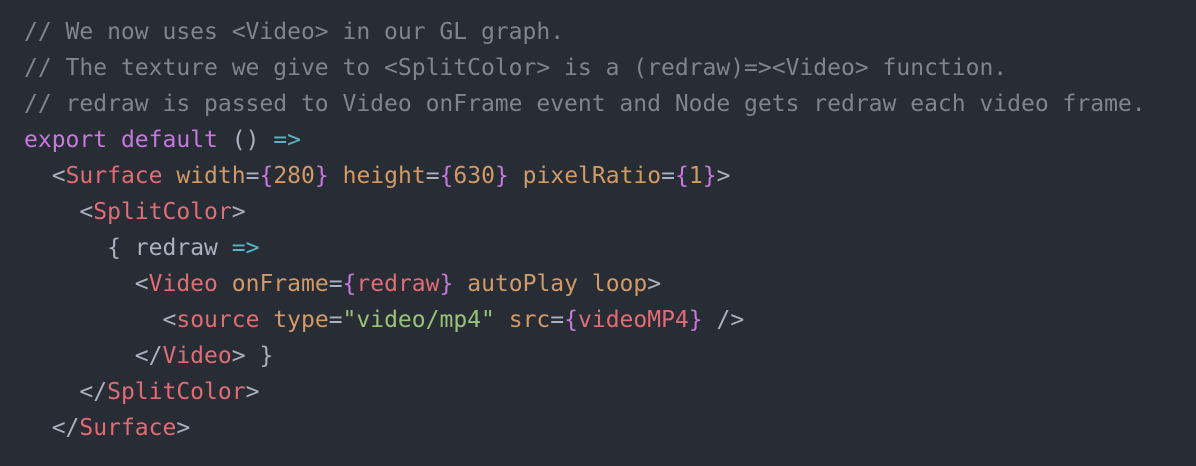 Image resolution: width=1196 pixels, height=466 pixels. What do you see at coordinates (266, 356) in the screenshot?
I see `code-token-punct: }` at bounding box center [266, 356].